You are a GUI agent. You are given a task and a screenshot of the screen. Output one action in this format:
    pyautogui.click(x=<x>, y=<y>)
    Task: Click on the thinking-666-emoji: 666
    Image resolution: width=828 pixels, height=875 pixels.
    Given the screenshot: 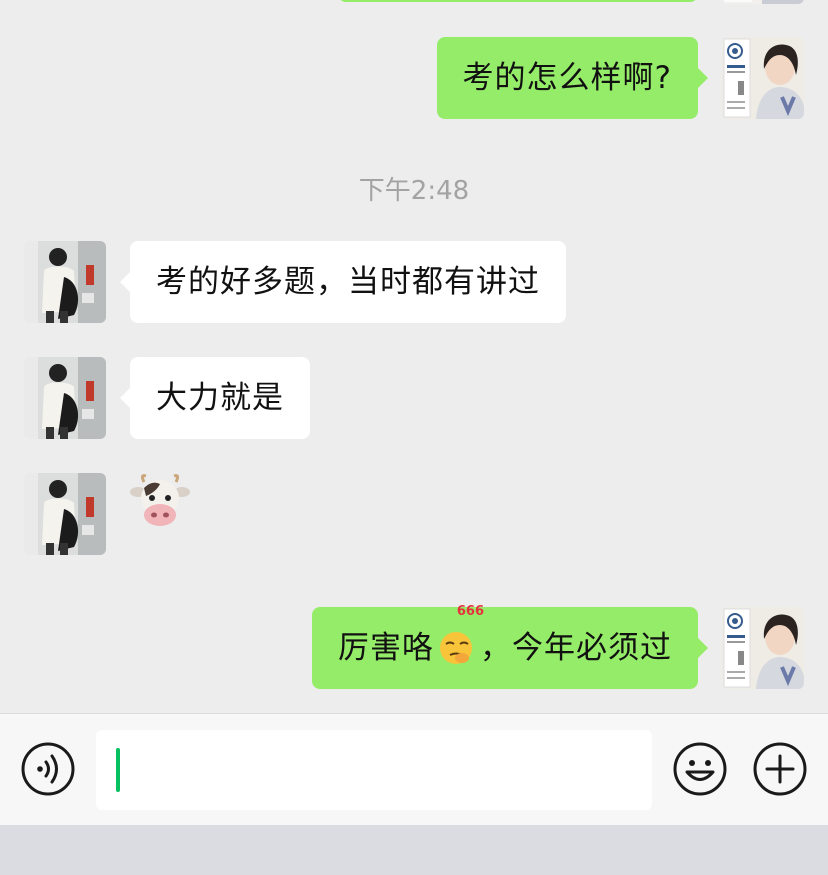 What is the action you would take?
    pyautogui.click(x=460, y=634)
    